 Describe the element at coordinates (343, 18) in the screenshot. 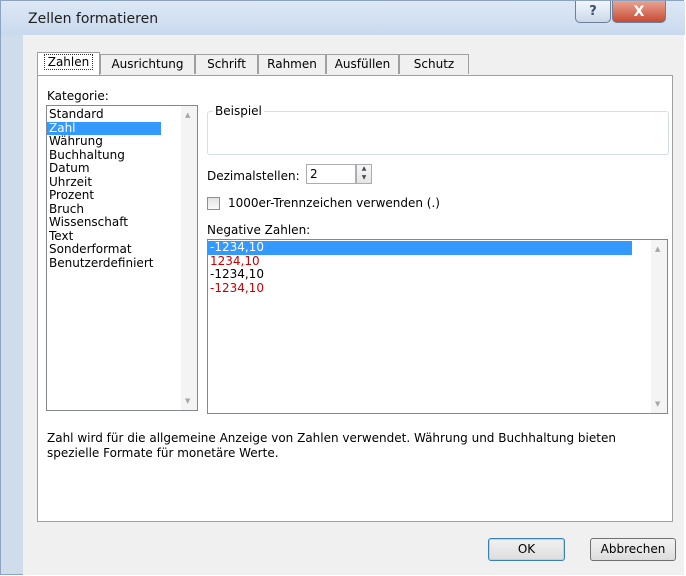

I see `title-bar: Zellen formatieren ? X` at that location.